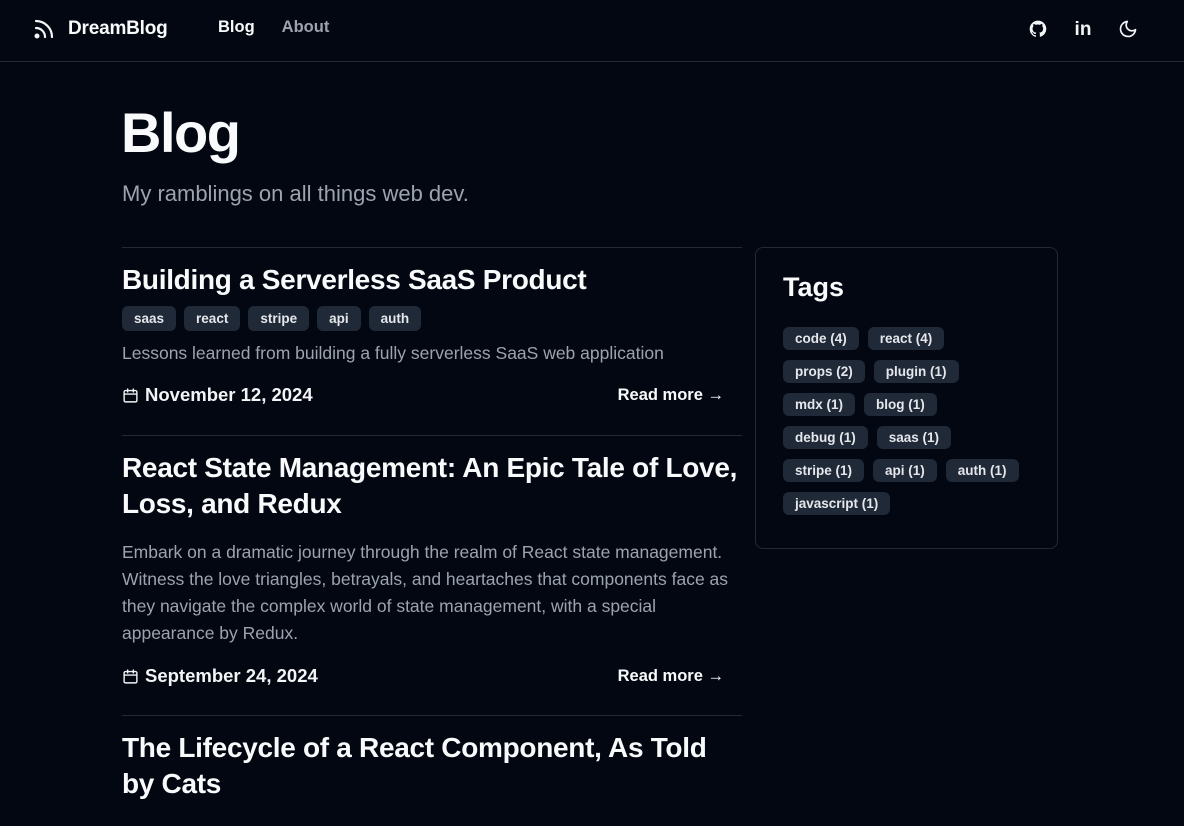 This screenshot has height=826, width=1184. I want to click on sidebar-title: Tags, so click(814, 287).